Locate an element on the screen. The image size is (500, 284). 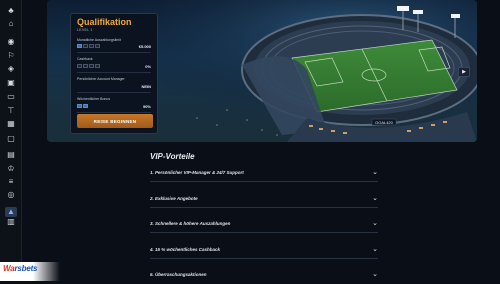
chat-icon: ▢ is located at coordinates (11, 139).